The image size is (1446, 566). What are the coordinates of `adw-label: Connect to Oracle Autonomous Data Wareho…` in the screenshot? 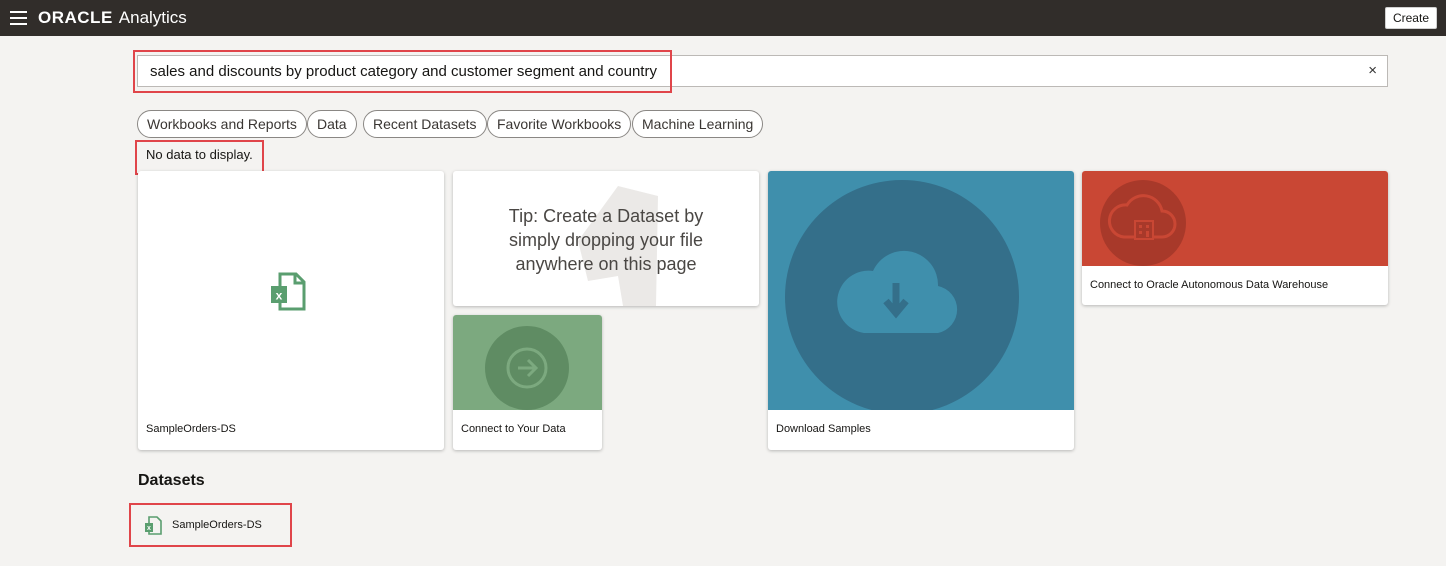 It's located at (1209, 285).